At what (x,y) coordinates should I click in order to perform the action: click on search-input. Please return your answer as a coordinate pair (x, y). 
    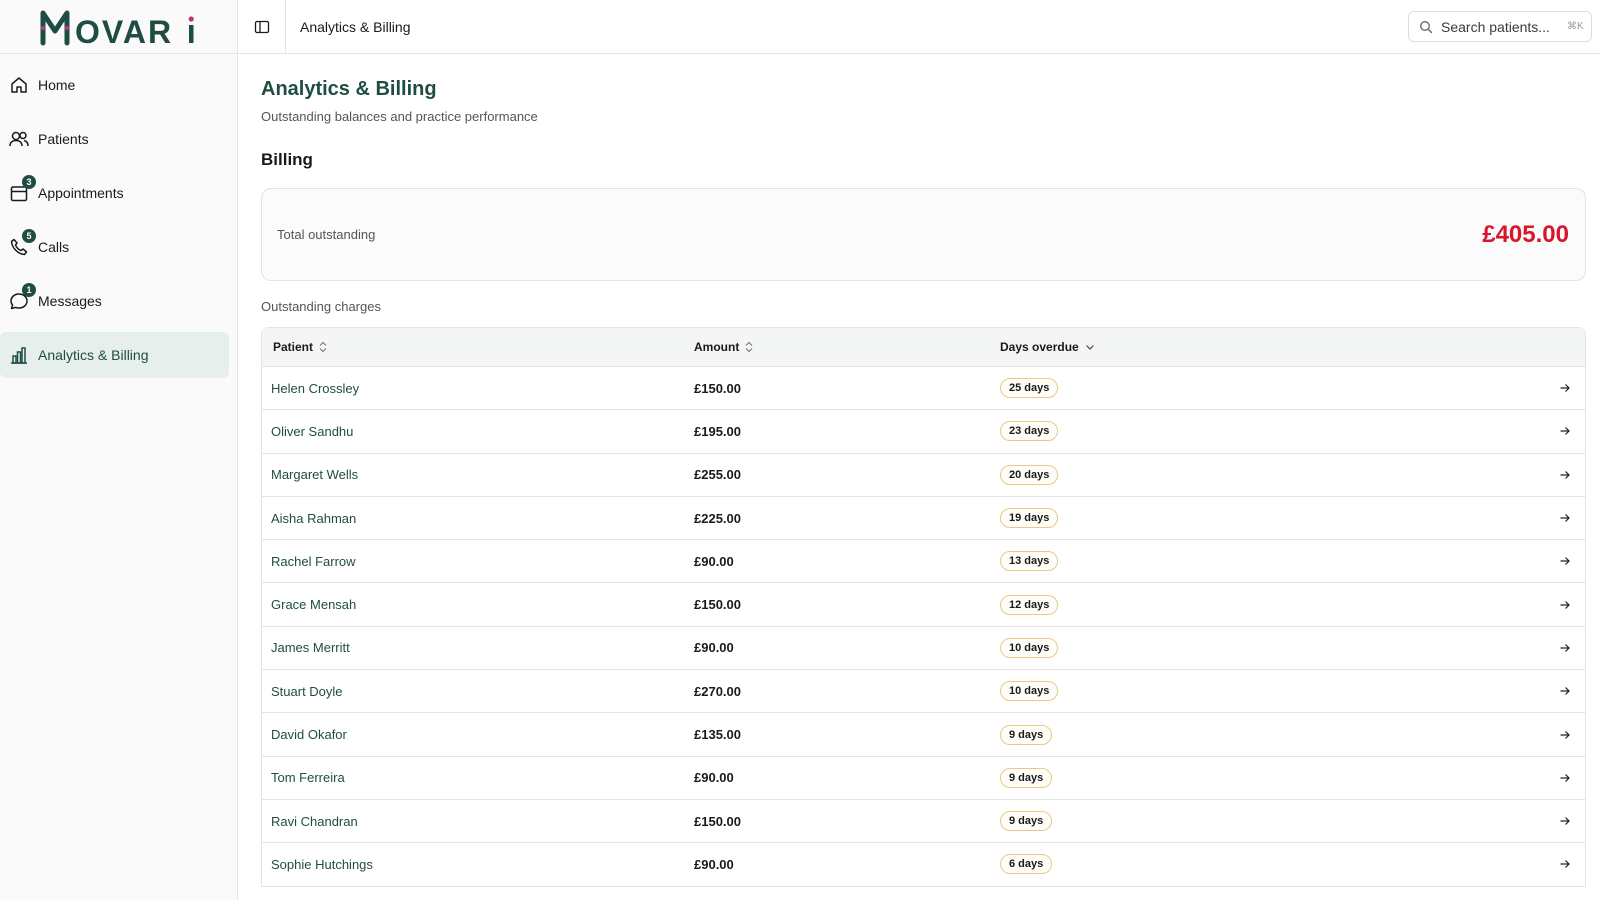
    Looking at the image, I should click on (1501, 26).